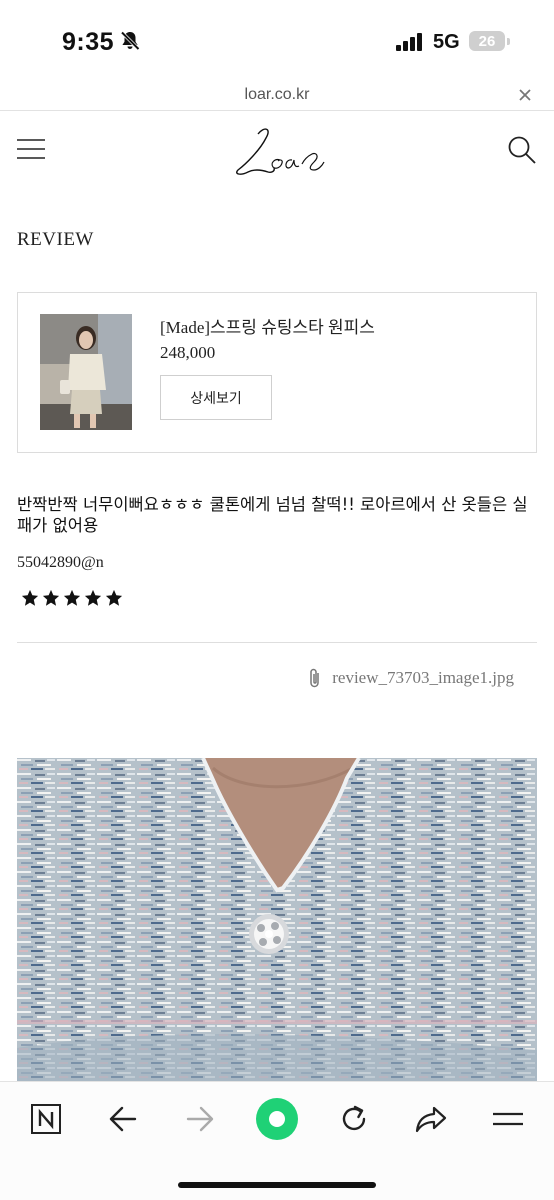 Image resolution: width=554 pixels, height=1200 pixels. I want to click on battery-indicator: 26, so click(489, 41).